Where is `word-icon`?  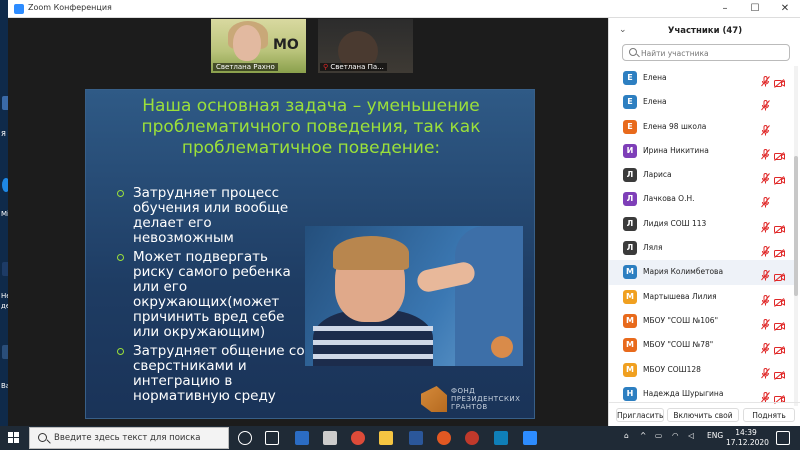 word-icon is located at coordinates (416, 438).